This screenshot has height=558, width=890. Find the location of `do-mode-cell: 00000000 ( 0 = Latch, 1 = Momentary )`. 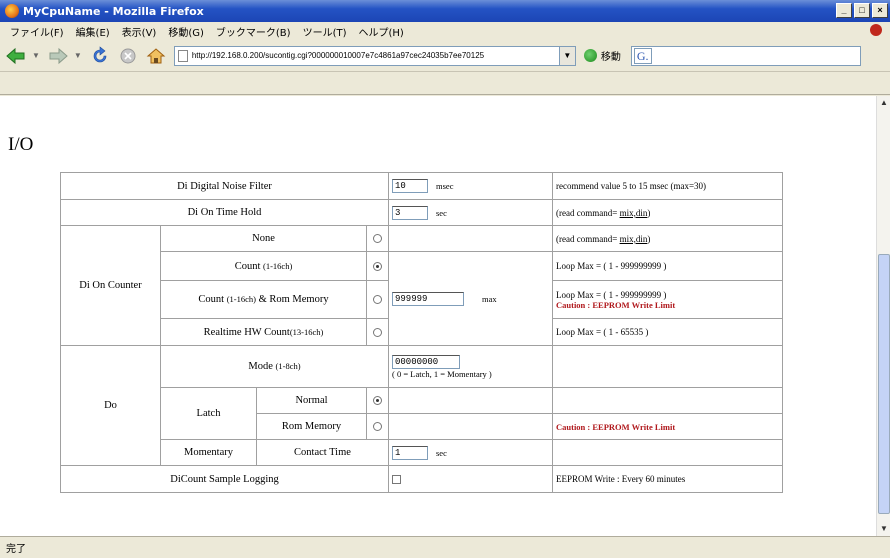

do-mode-cell: 00000000 ( 0 = Latch, 1 = Momentary ) is located at coordinates (470, 366).